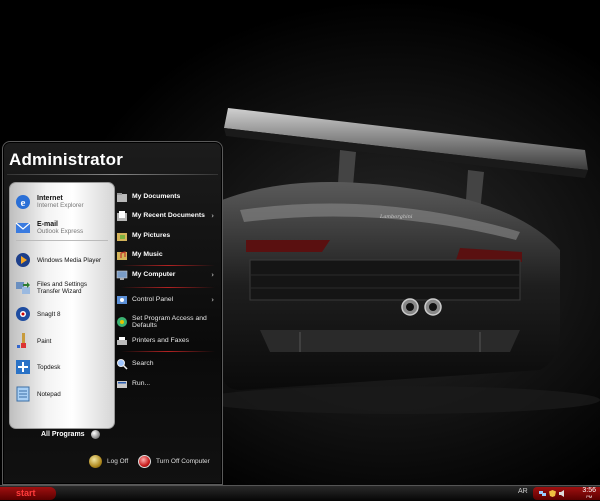  What do you see at coordinates (66, 159) in the screenshot?
I see `user-name: Administrator` at bounding box center [66, 159].